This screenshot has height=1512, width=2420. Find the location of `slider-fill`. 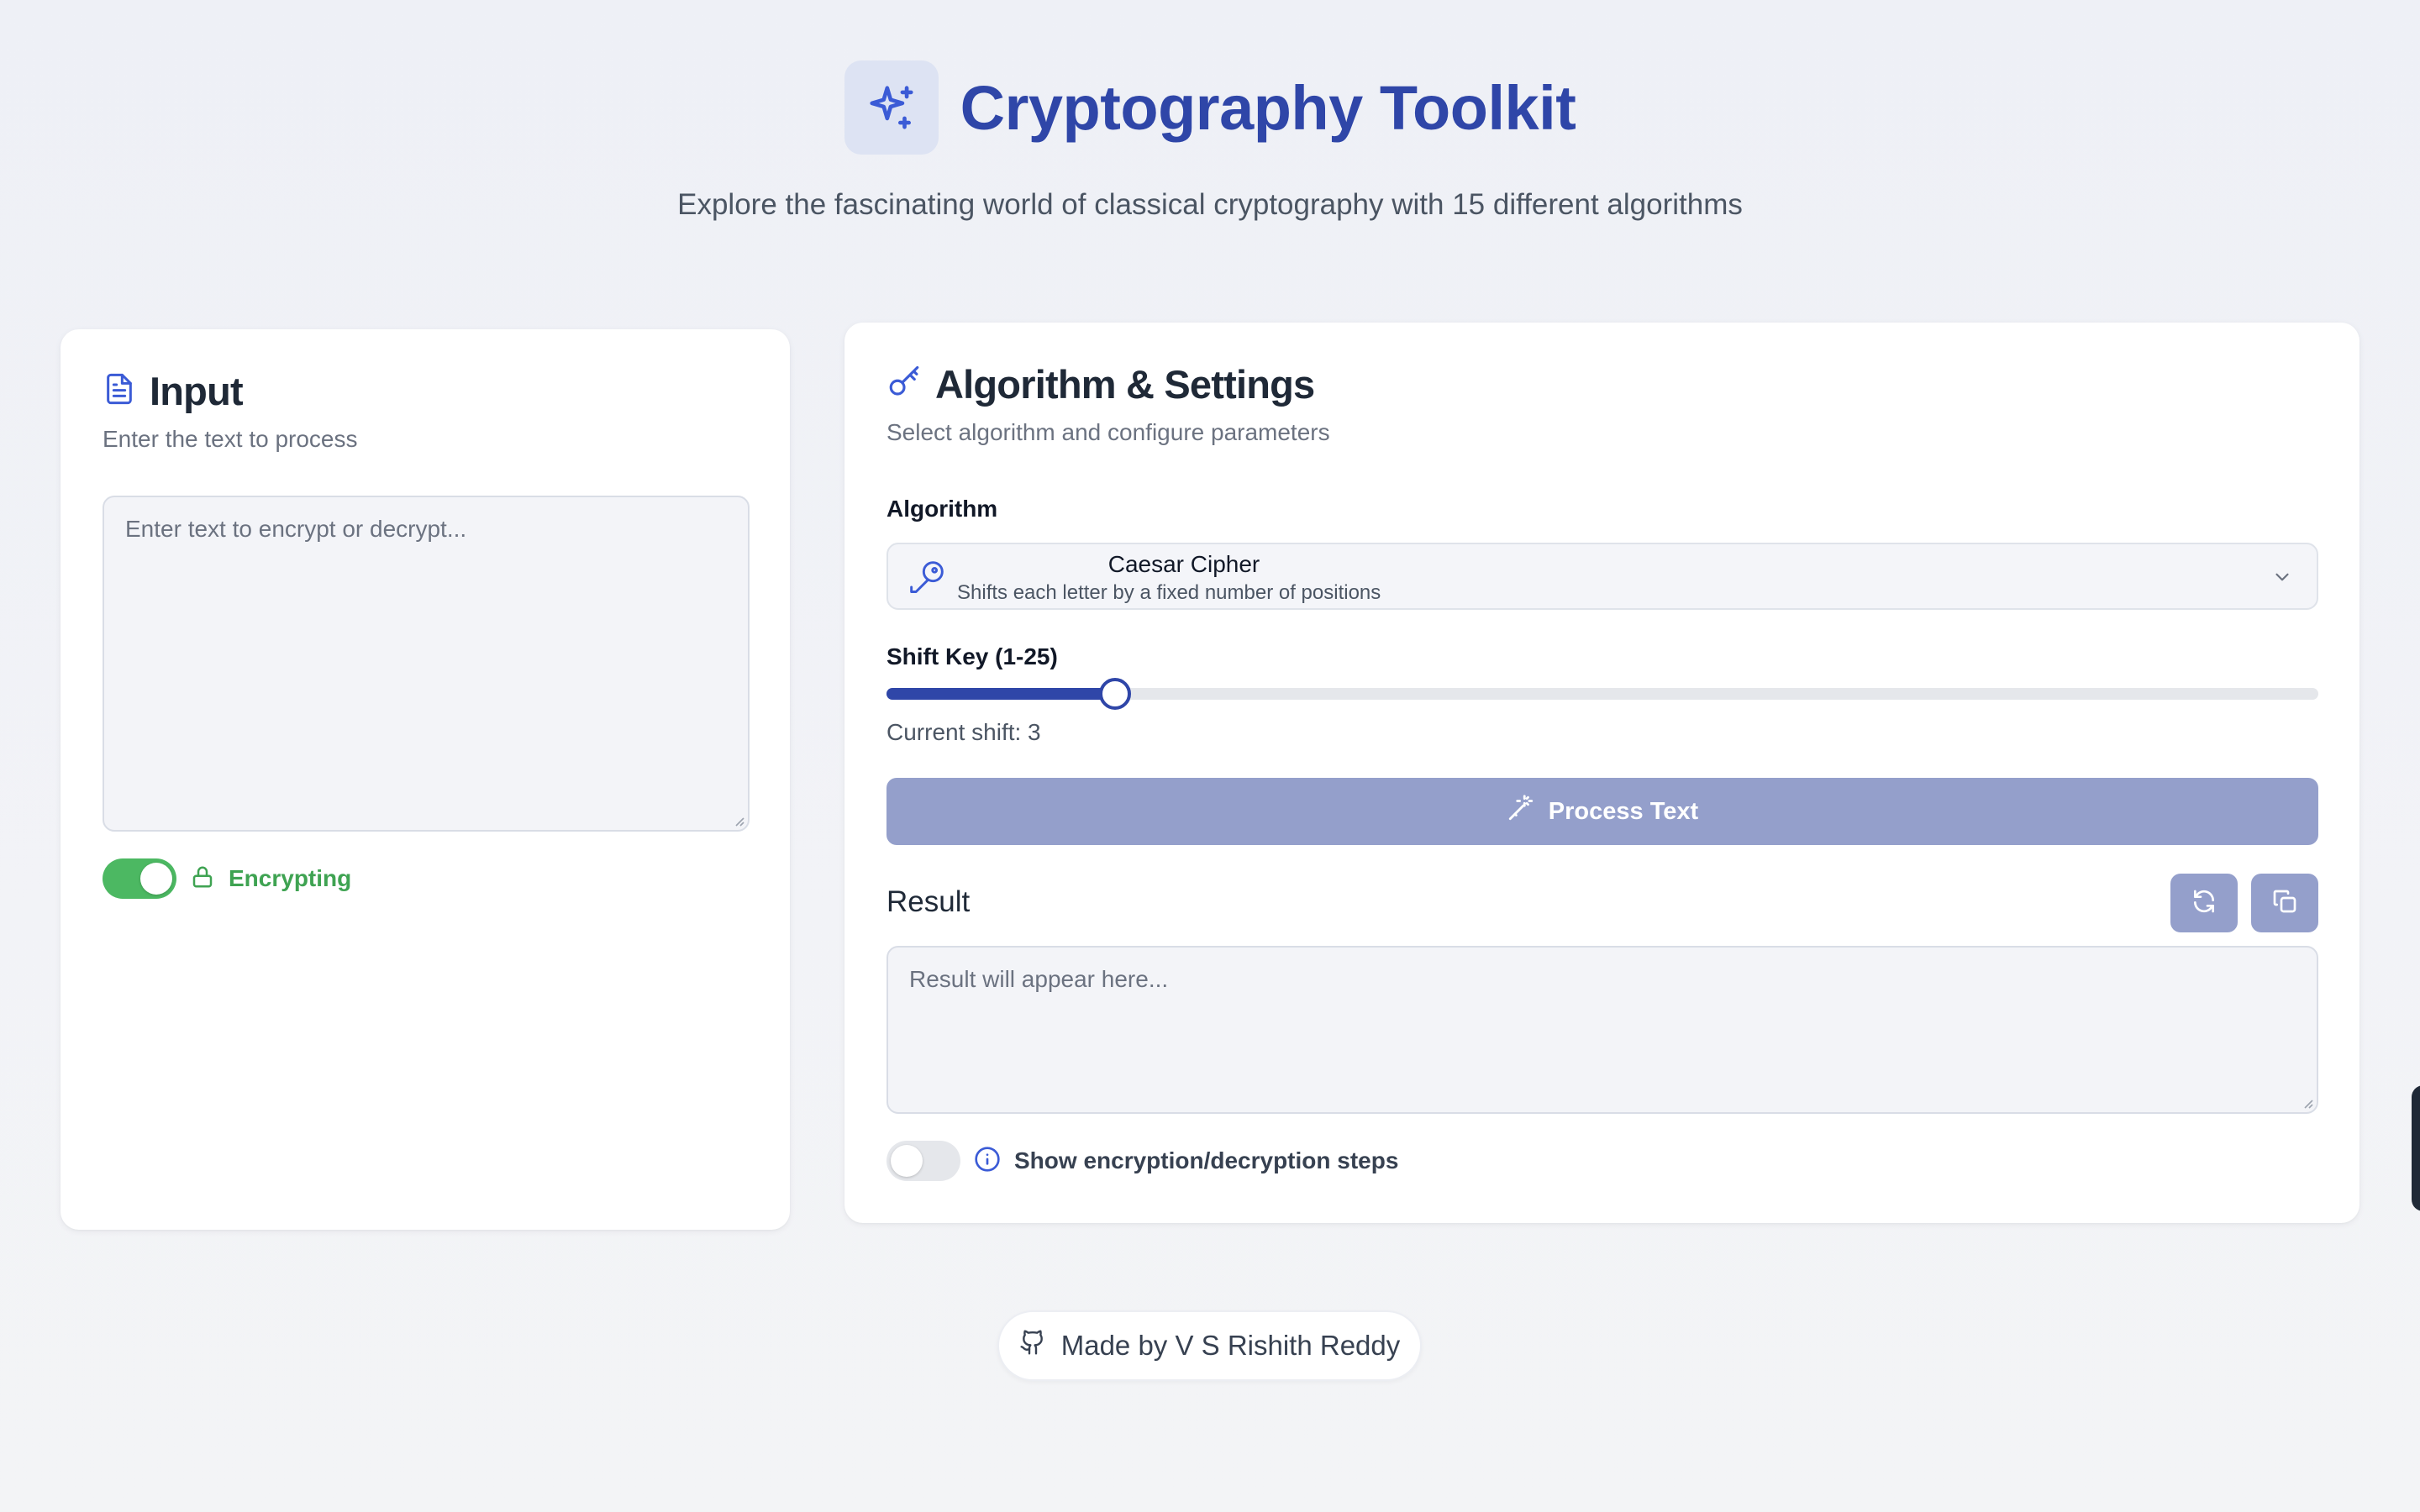

slider-fill is located at coordinates (1000, 694).